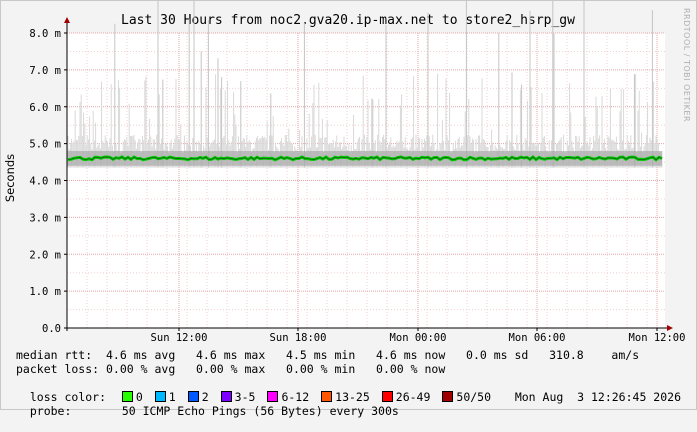 This screenshot has height=432, width=697. Describe the element at coordinates (45, 108) in the screenshot. I see `y-tick-label: 6.0 m` at that location.